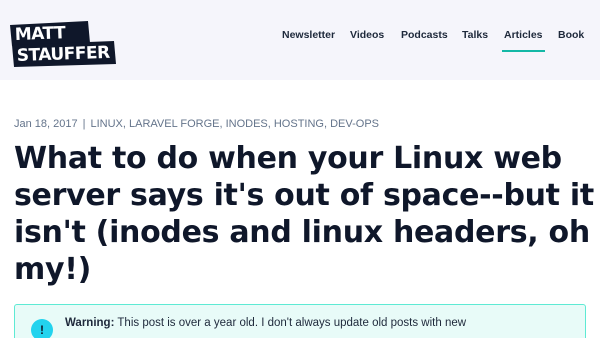 Image resolution: width=600 pixels, height=338 pixels. I want to click on nav-talks: Talks, so click(475, 35).